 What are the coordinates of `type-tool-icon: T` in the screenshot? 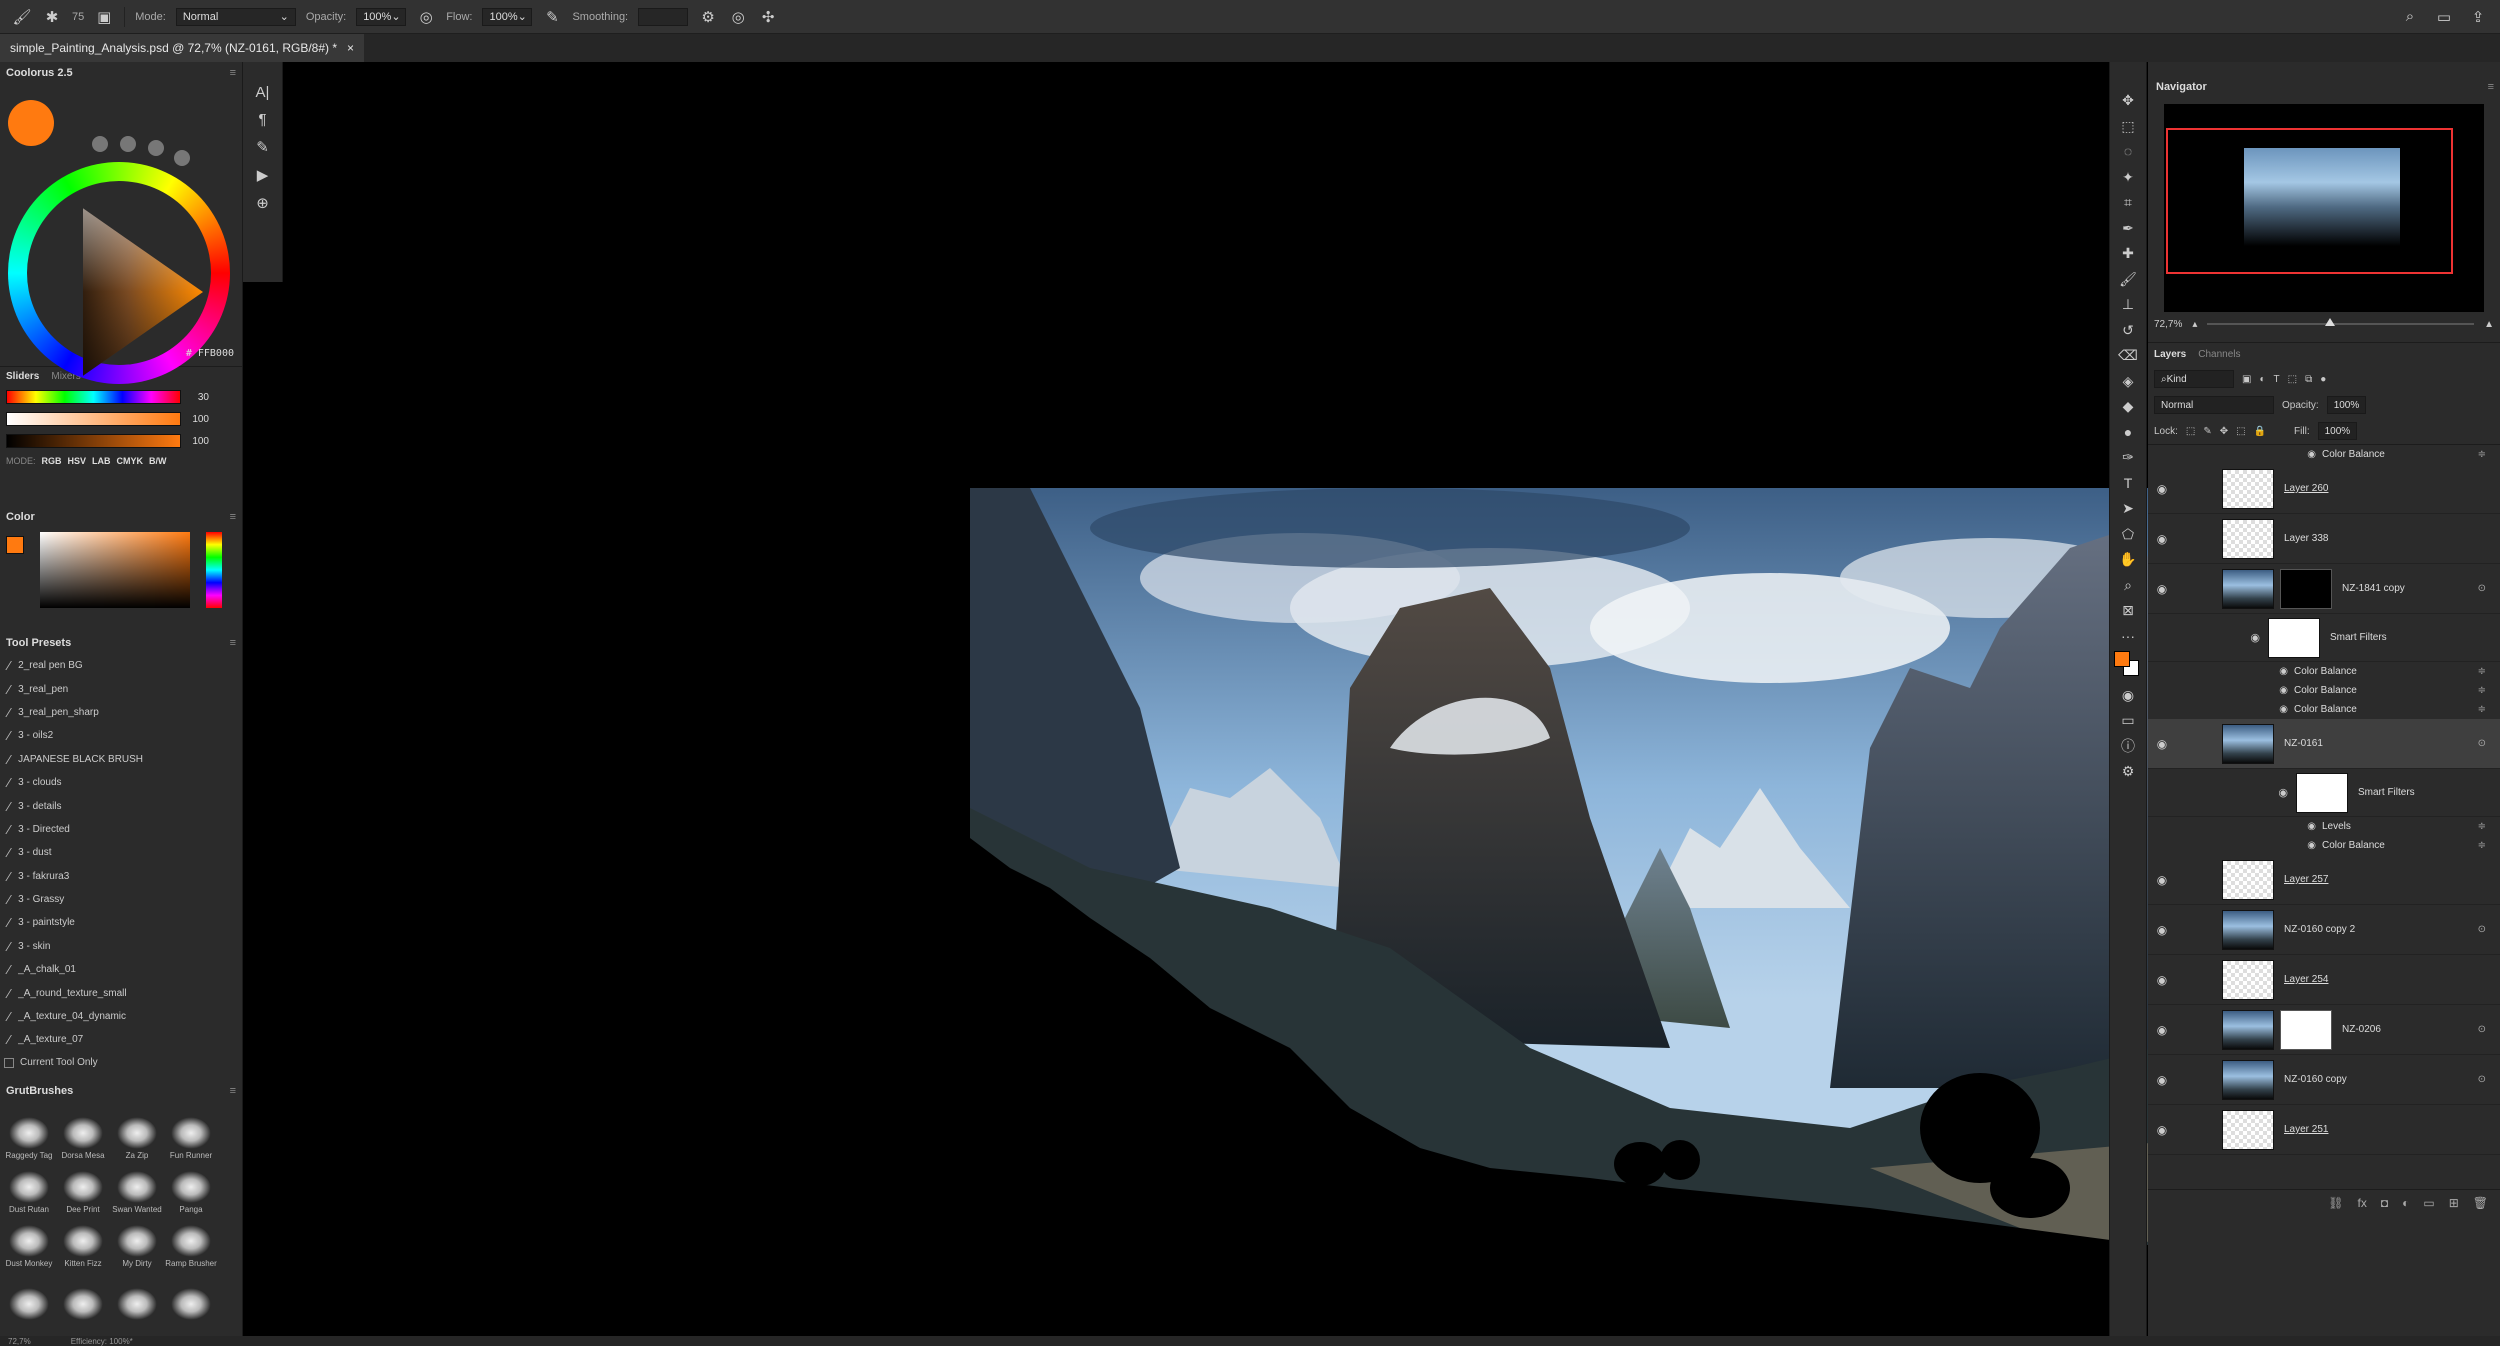 It's located at (2128, 483).